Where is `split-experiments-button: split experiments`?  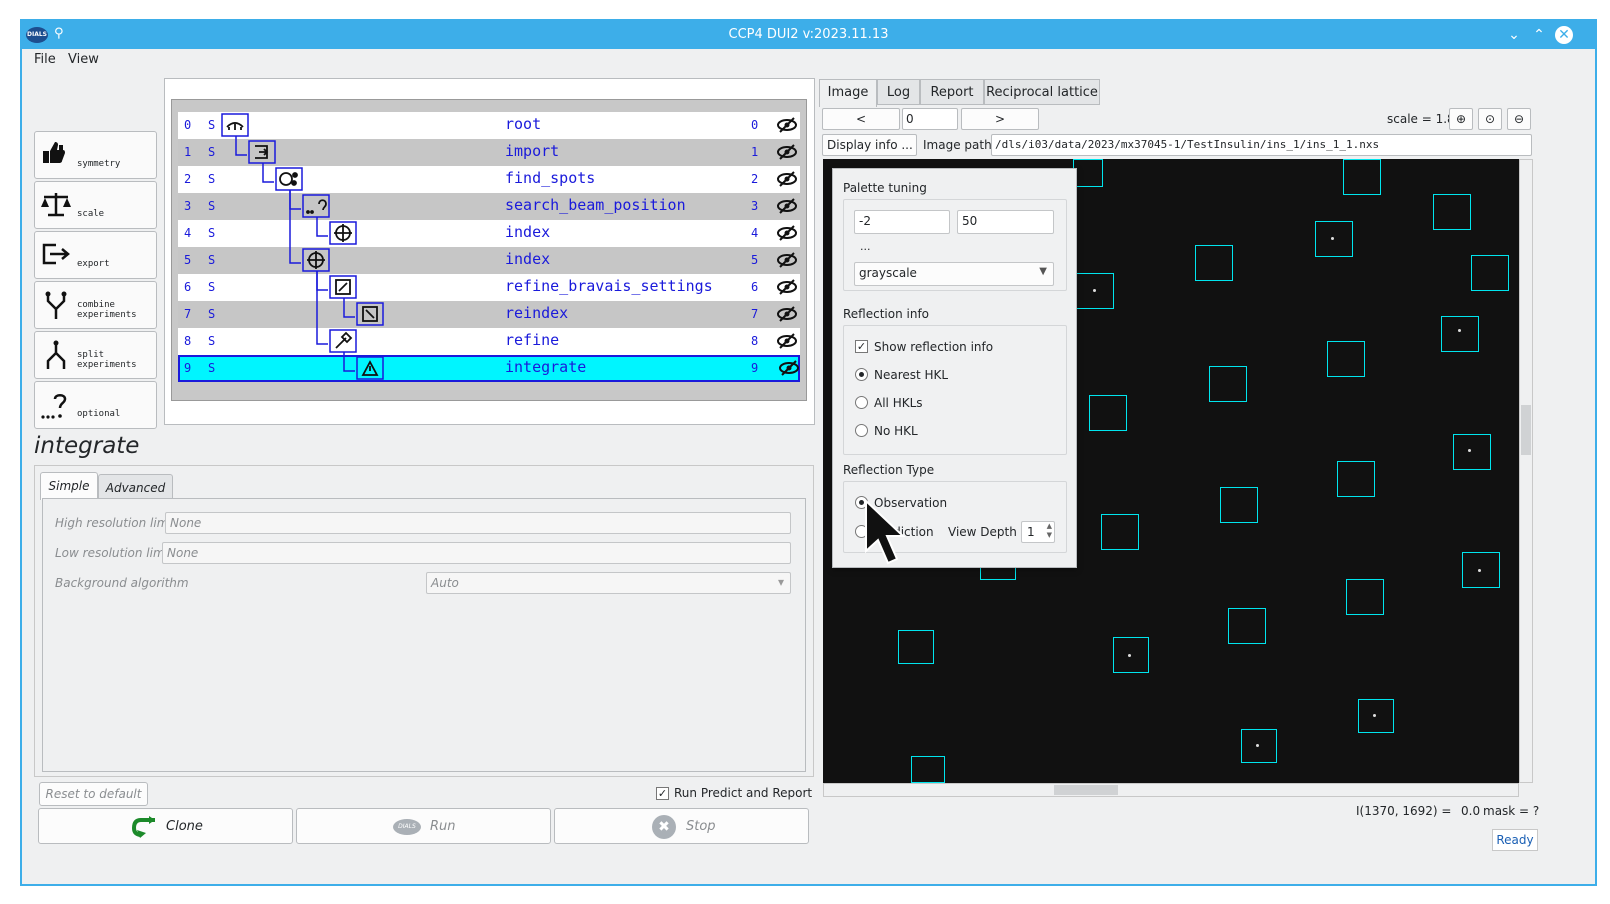 split-experiments-button: split experiments is located at coordinates (95, 355).